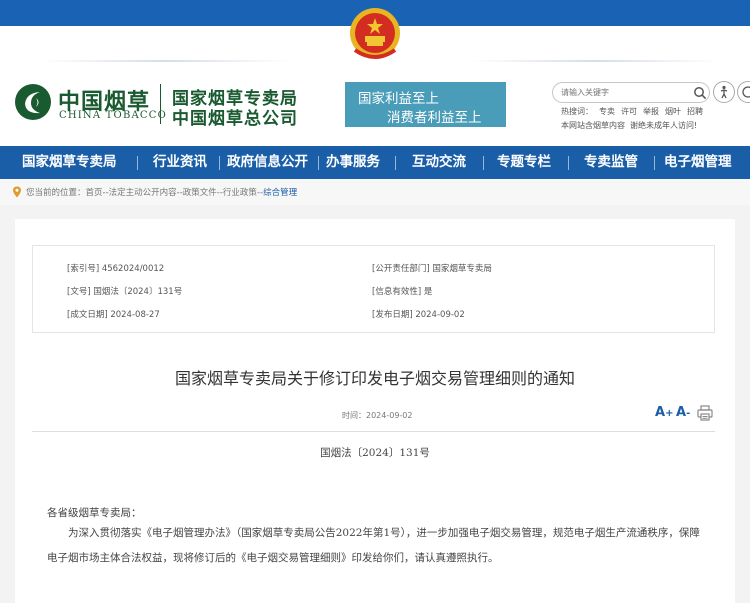 This screenshot has height=603, width=750. I want to click on publish-time: 时间：2024-09-02, so click(377, 415).